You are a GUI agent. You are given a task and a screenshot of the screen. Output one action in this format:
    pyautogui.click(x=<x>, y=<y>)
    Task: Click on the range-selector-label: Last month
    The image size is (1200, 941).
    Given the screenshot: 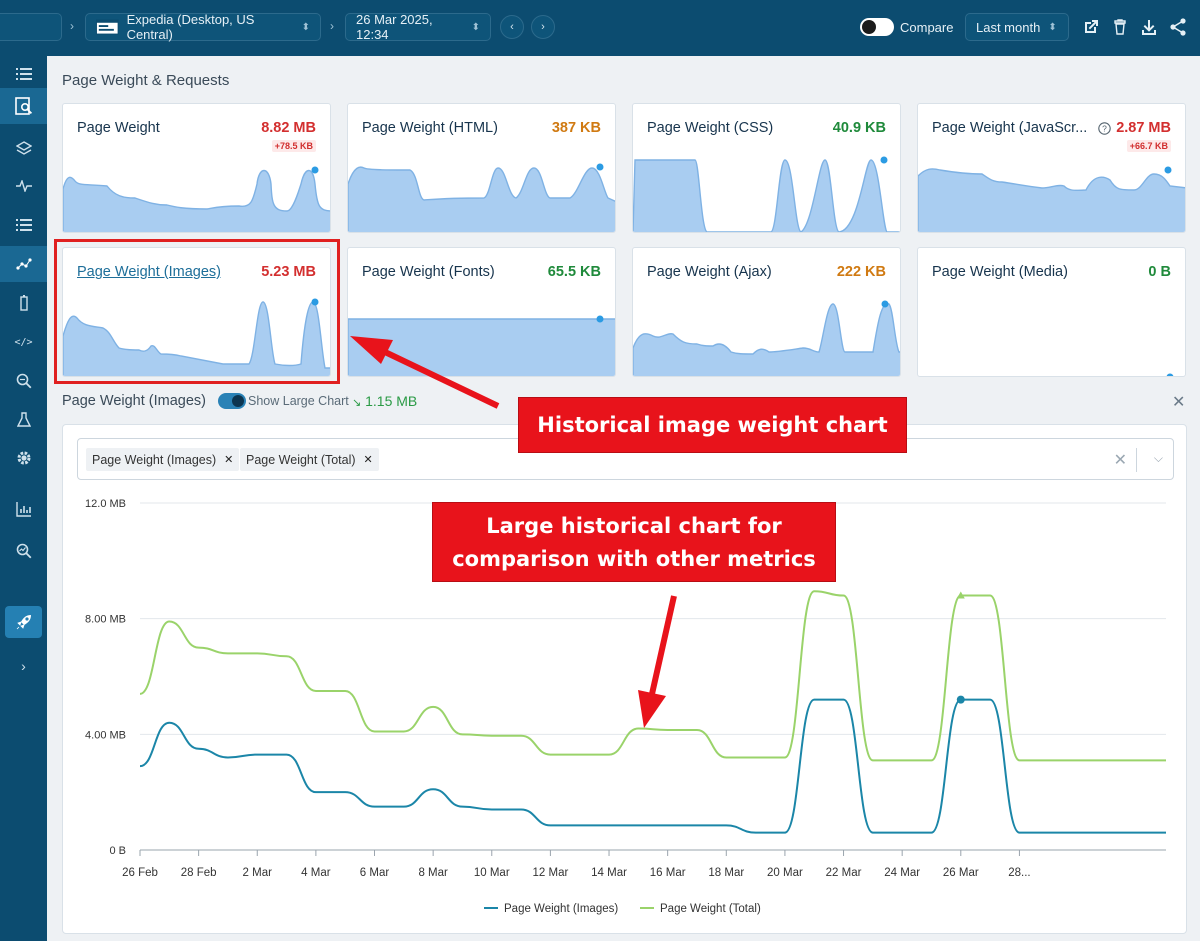 What is the action you would take?
    pyautogui.click(x=1008, y=27)
    